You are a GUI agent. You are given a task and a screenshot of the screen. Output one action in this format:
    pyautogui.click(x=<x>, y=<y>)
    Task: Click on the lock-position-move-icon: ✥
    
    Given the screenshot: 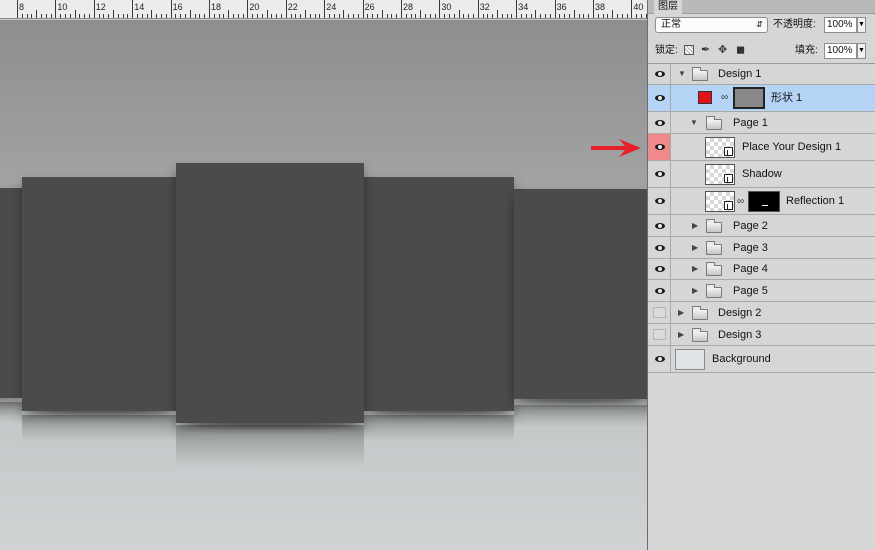 What is the action you would take?
    pyautogui.click(x=722, y=50)
    